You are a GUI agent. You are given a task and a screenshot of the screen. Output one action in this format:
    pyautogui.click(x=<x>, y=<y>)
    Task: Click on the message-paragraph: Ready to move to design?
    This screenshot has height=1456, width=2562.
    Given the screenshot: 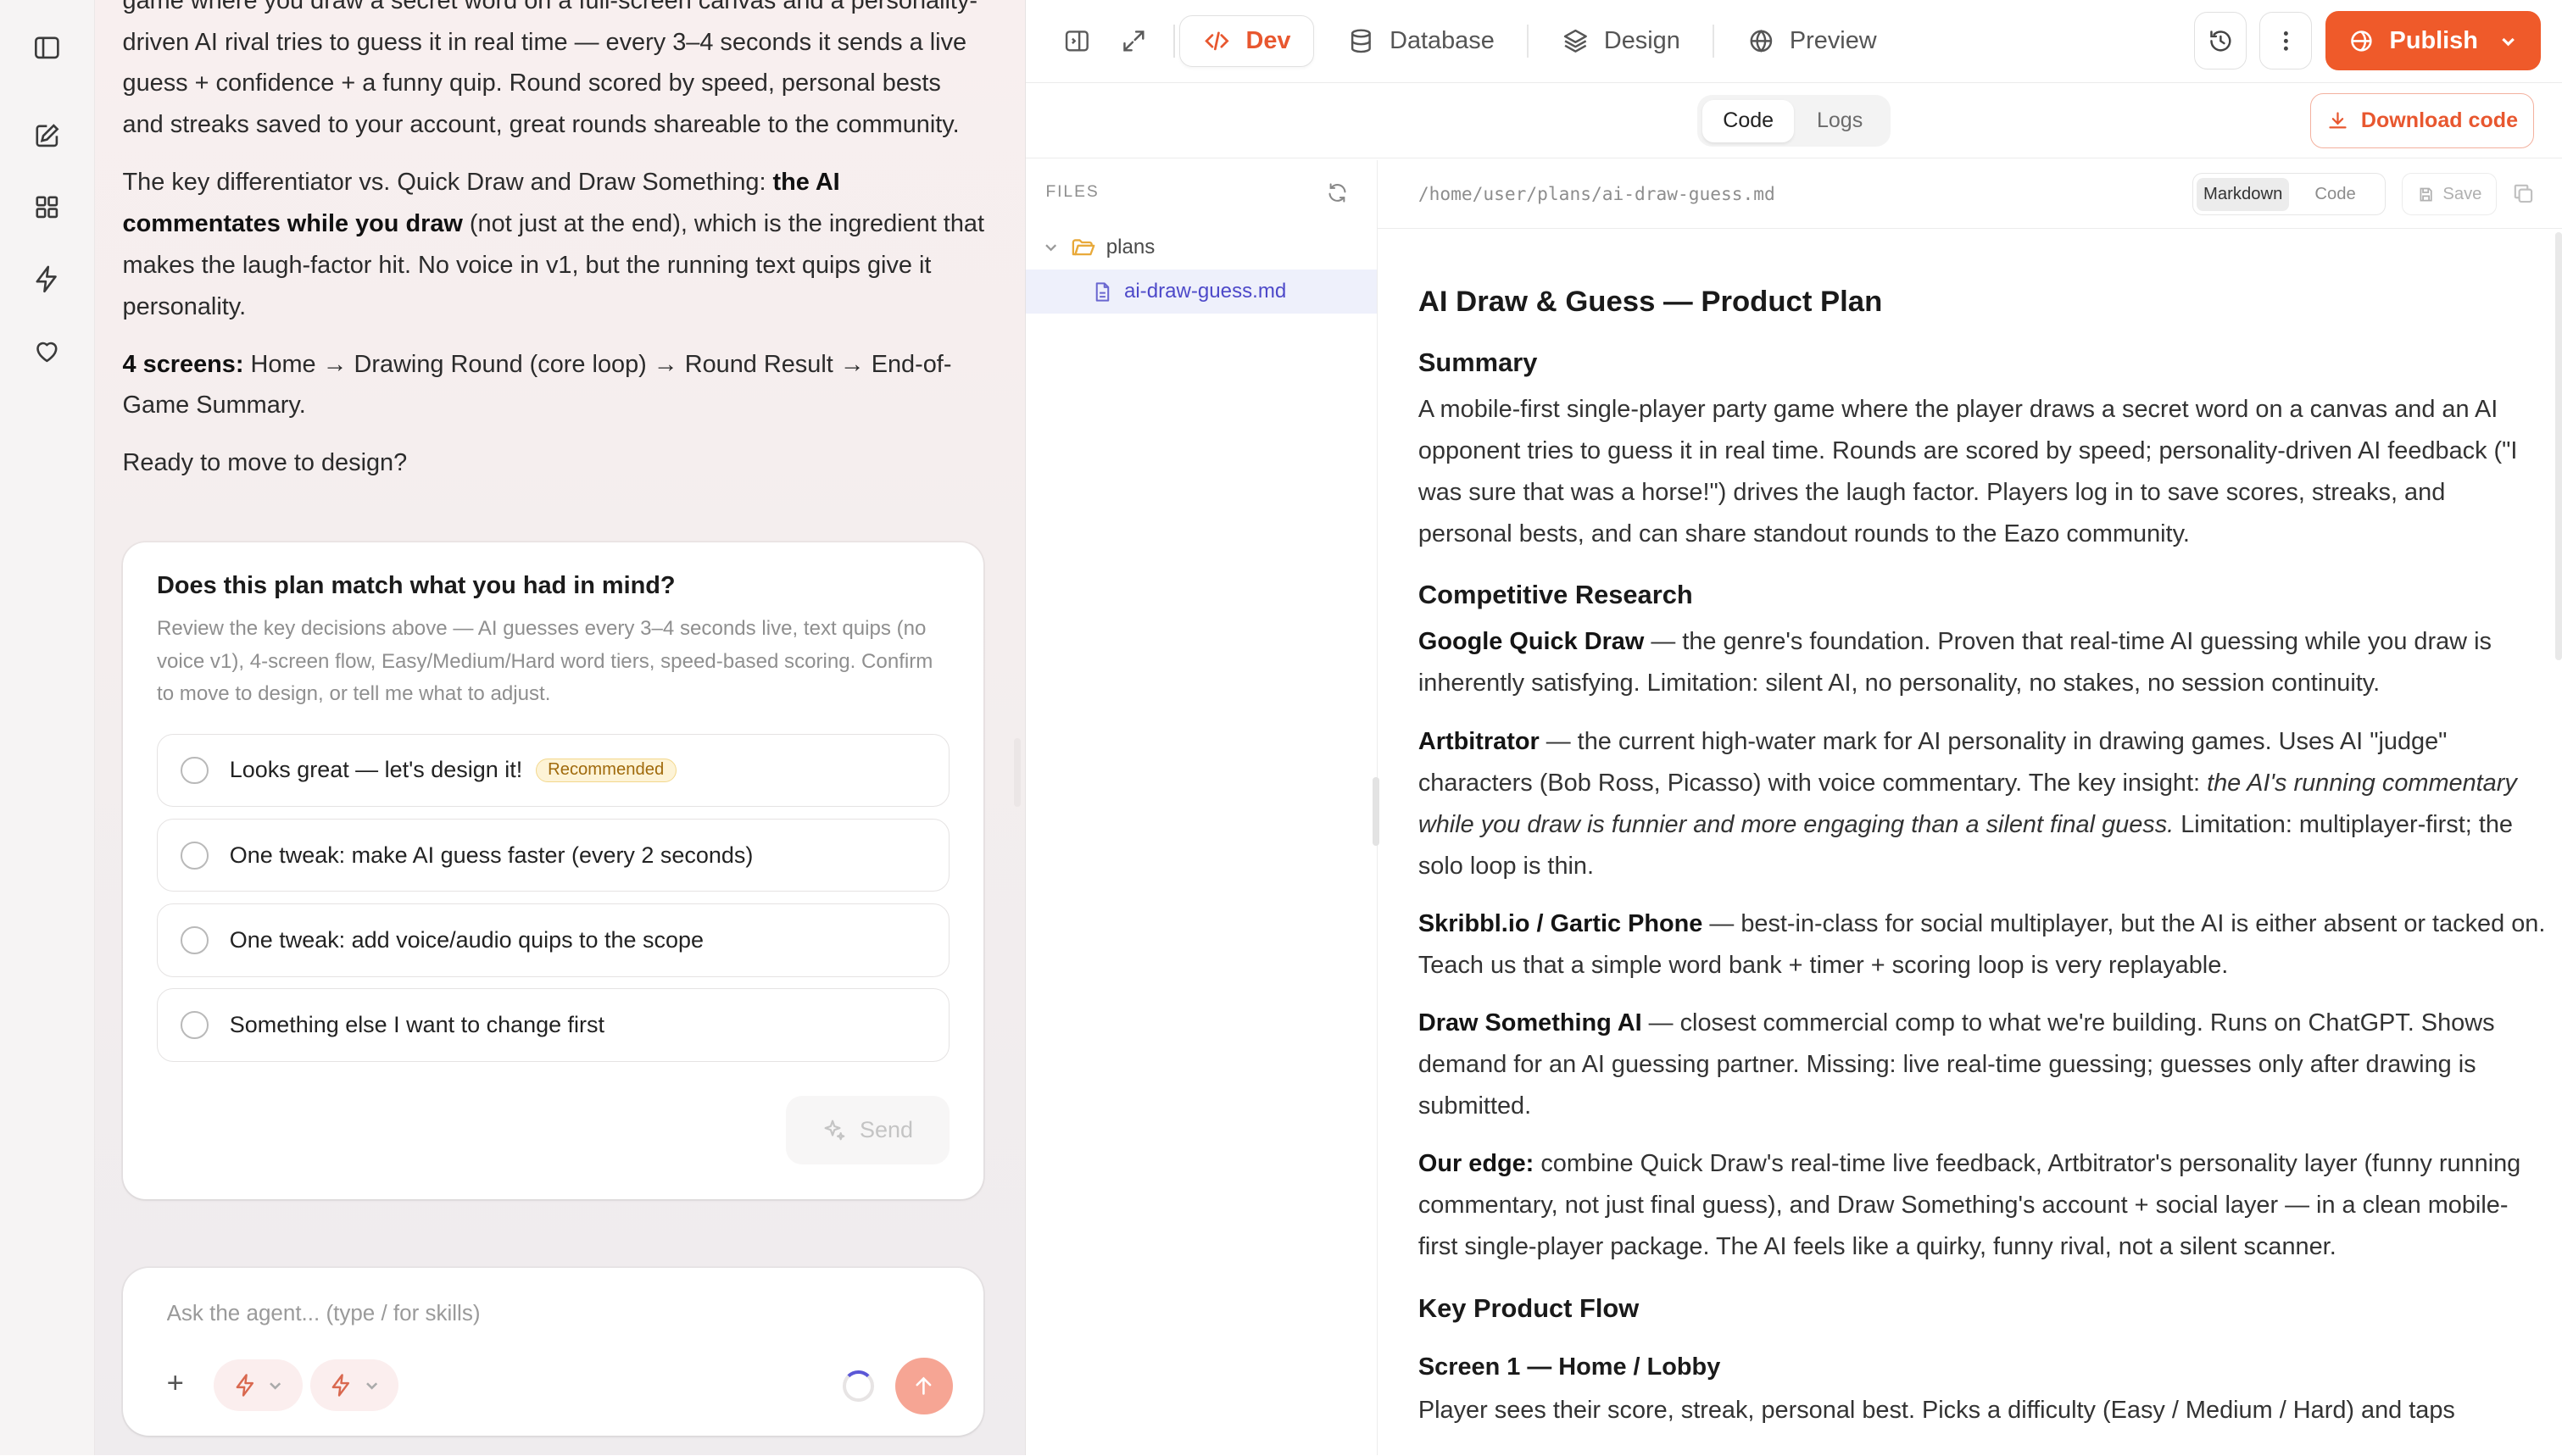 What is the action you would take?
    pyautogui.click(x=556, y=463)
    